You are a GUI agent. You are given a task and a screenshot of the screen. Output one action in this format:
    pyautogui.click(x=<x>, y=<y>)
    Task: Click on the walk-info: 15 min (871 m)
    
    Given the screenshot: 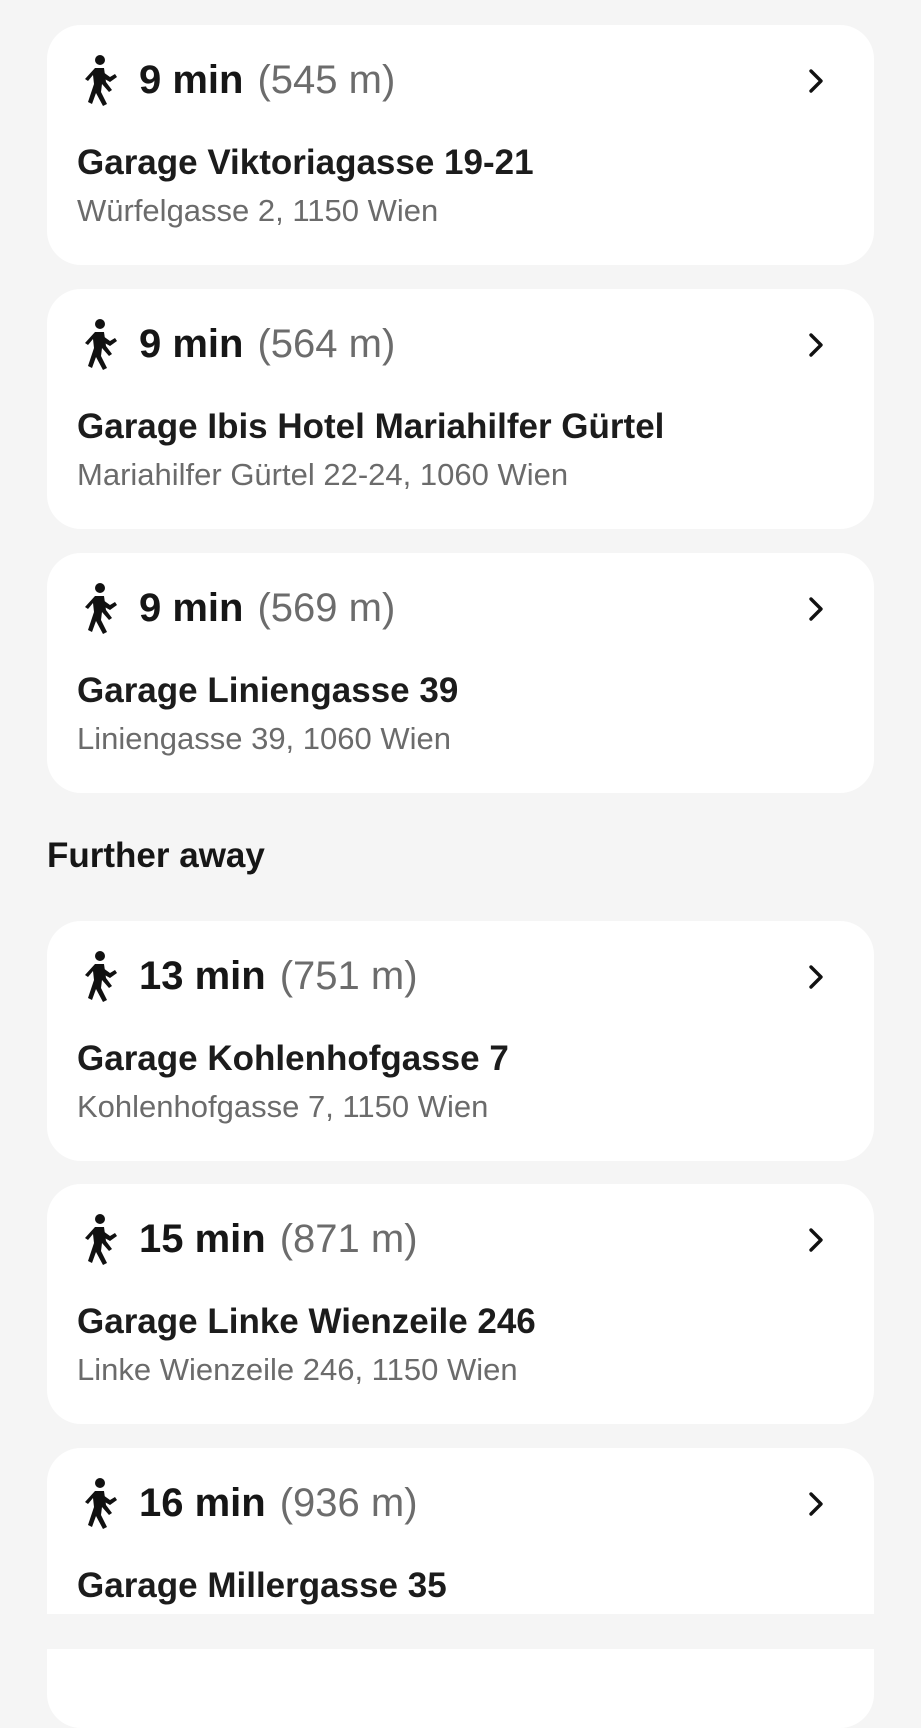 What is the action you would take?
    pyautogui.click(x=248, y=1239)
    